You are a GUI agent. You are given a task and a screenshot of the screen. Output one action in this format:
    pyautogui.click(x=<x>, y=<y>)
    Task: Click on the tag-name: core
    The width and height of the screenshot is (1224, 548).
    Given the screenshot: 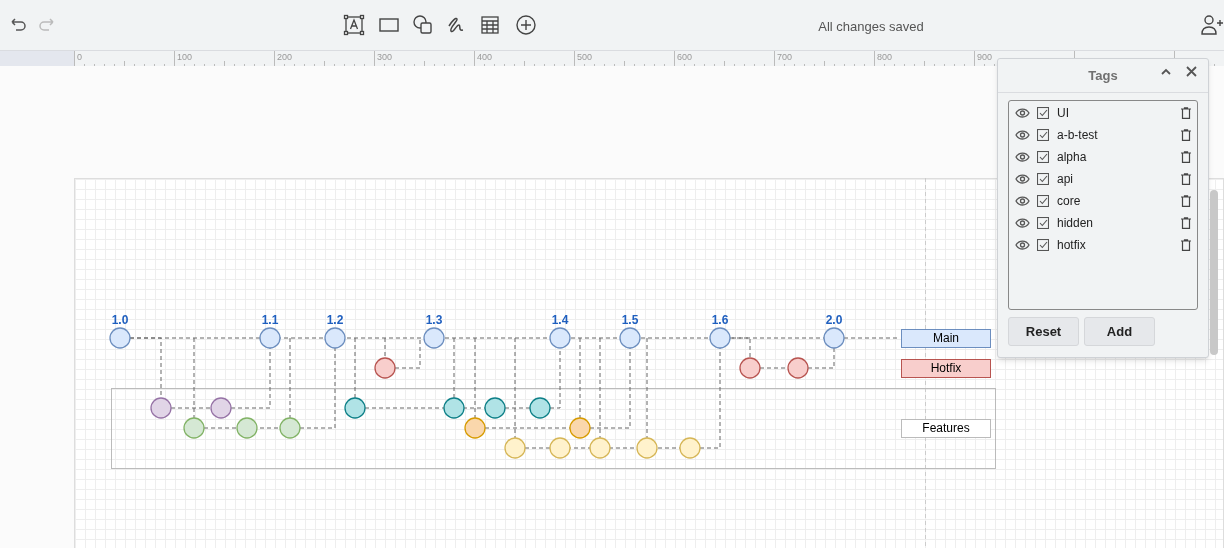 What is the action you would take?
    pyautogui.click(x=1069, y=201)
    